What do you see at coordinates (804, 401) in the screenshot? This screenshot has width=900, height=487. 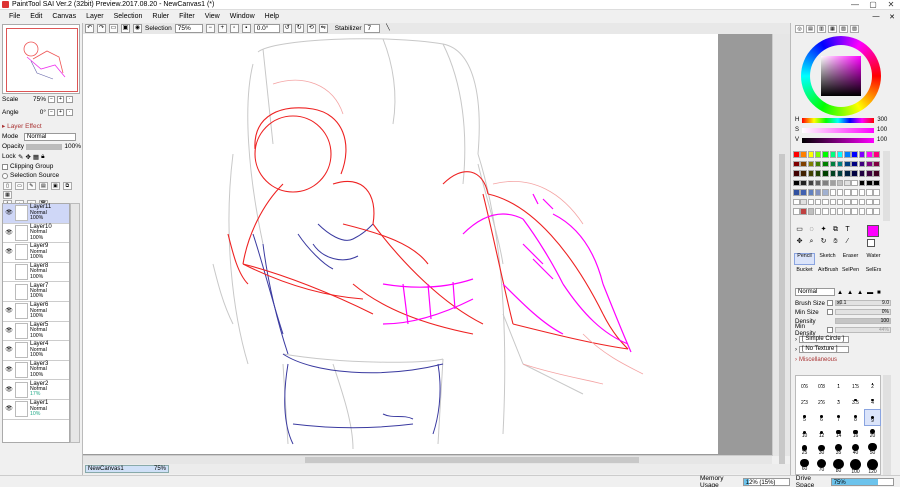 I see `brush-size-preset: 2.3` at bounding box center [804, 401].